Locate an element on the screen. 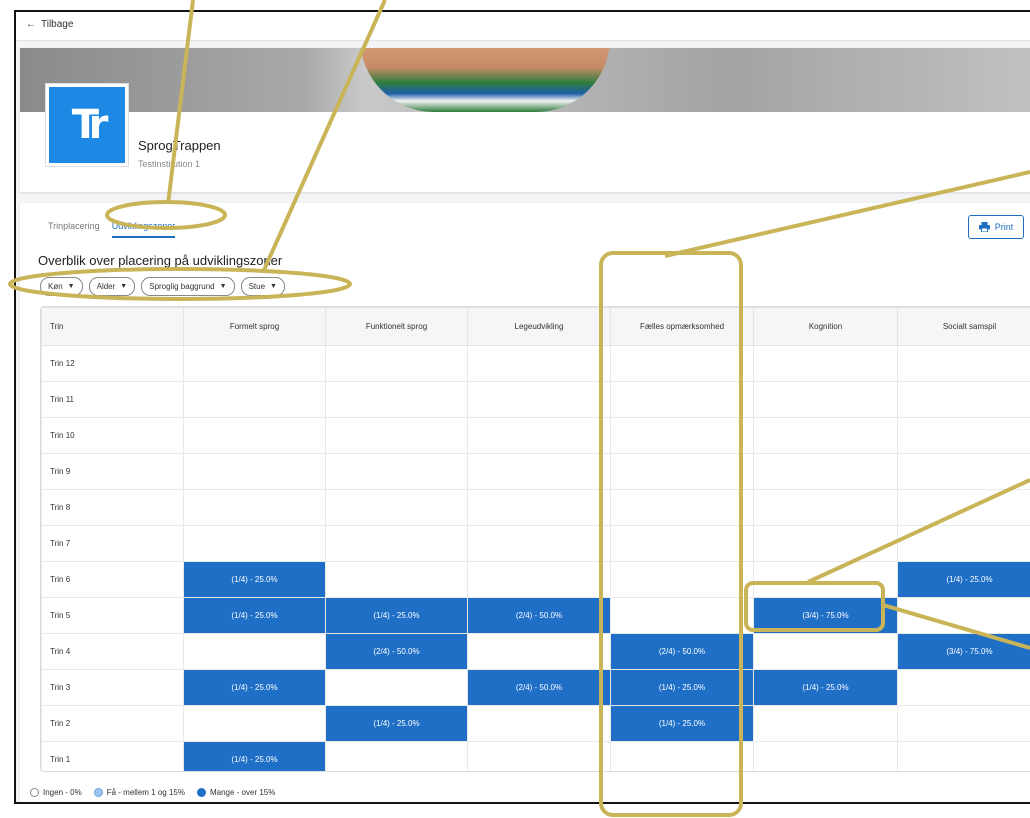 Image resolution: width=1030 pixels, height=818 pixels. row-label: Trin 8 is located at coordinates (112, 507).